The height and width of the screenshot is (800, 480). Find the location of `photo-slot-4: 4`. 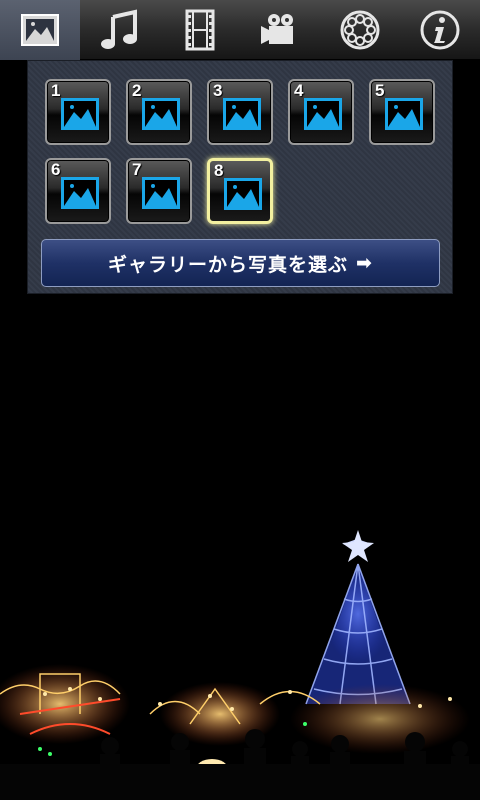

photo-slot-4: 4 is located at coordinates (321, 112).